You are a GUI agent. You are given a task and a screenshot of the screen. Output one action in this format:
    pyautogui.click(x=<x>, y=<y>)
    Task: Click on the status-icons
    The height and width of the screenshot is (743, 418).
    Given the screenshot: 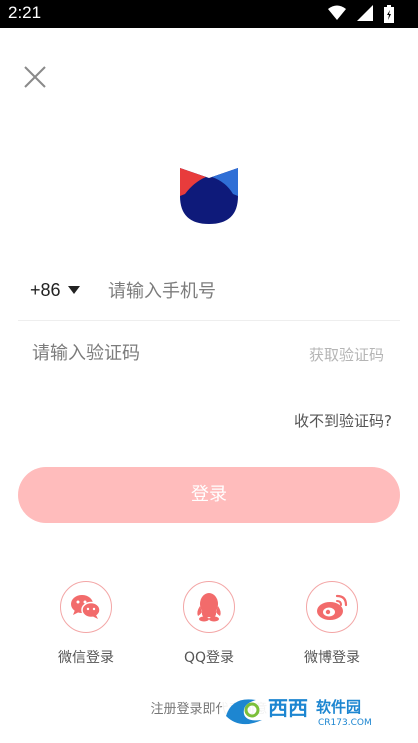 What is the action you would take?
    pyautogui.click(x=358, y=14)
    